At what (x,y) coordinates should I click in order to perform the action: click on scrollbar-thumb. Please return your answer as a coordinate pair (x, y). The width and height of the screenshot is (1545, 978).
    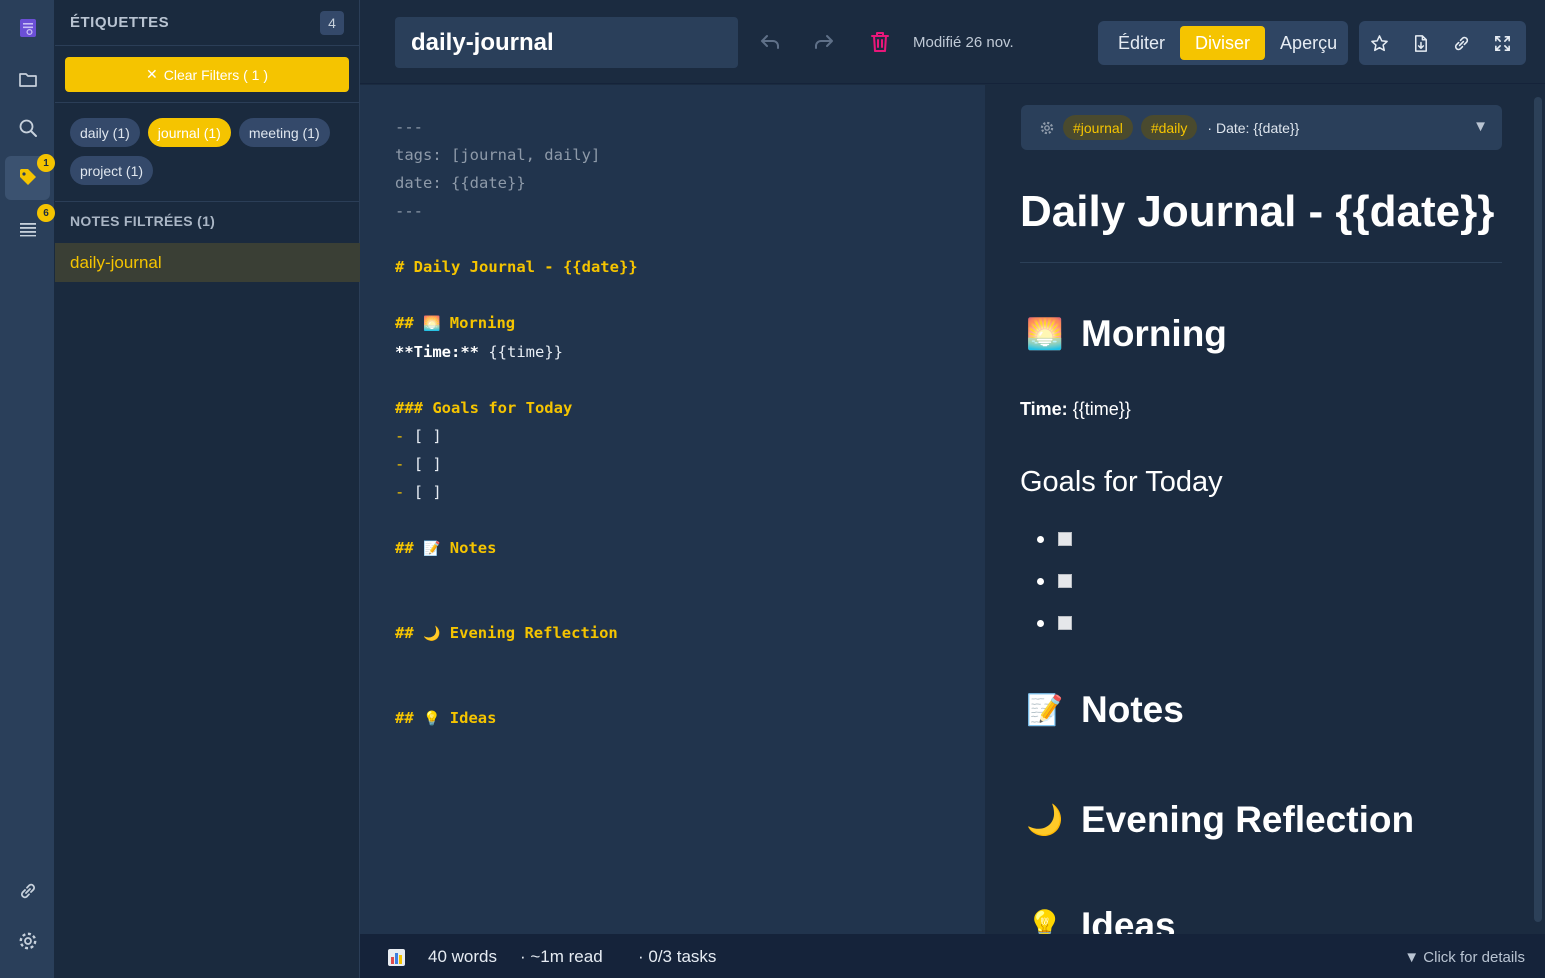
    Looking at the image, I should click on (1538, 509).